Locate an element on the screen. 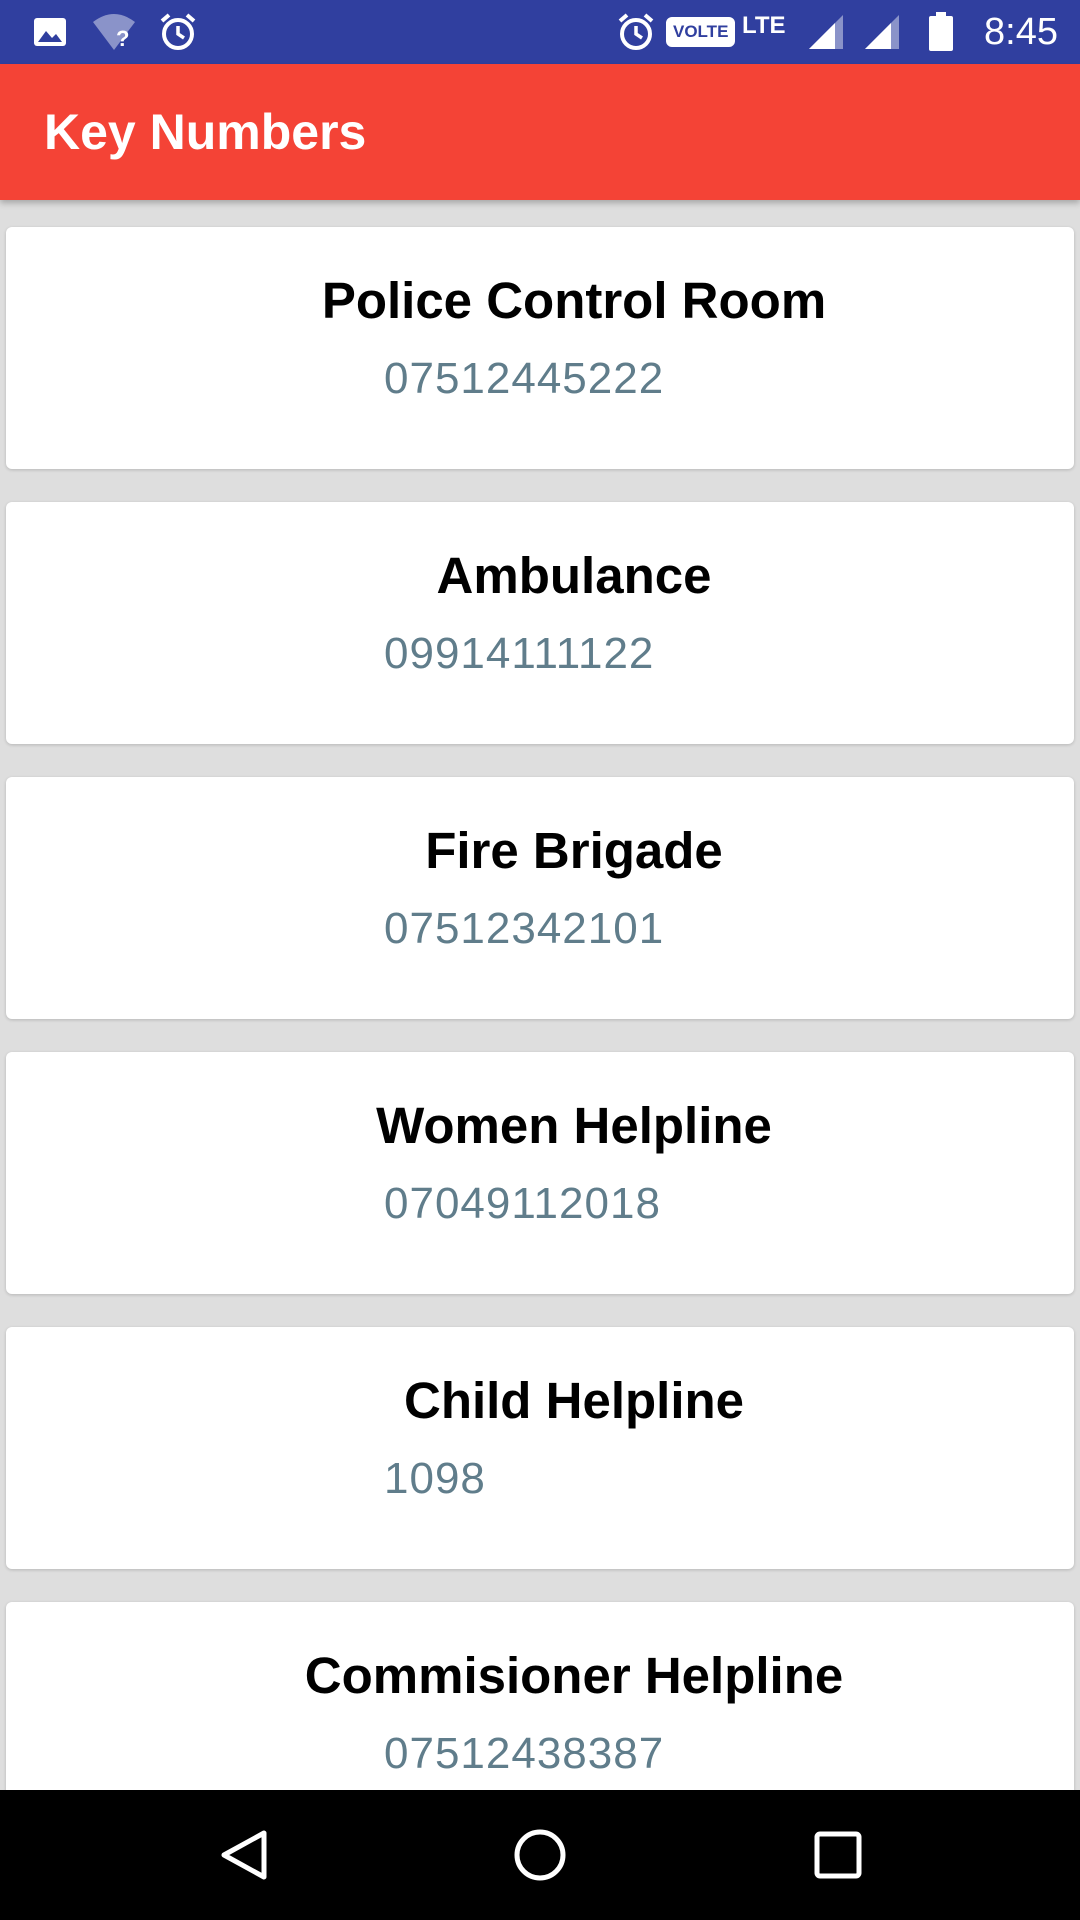 The image size is (1080, 1920). contact-number: 07512342101 is located at coordinates (524, 929).